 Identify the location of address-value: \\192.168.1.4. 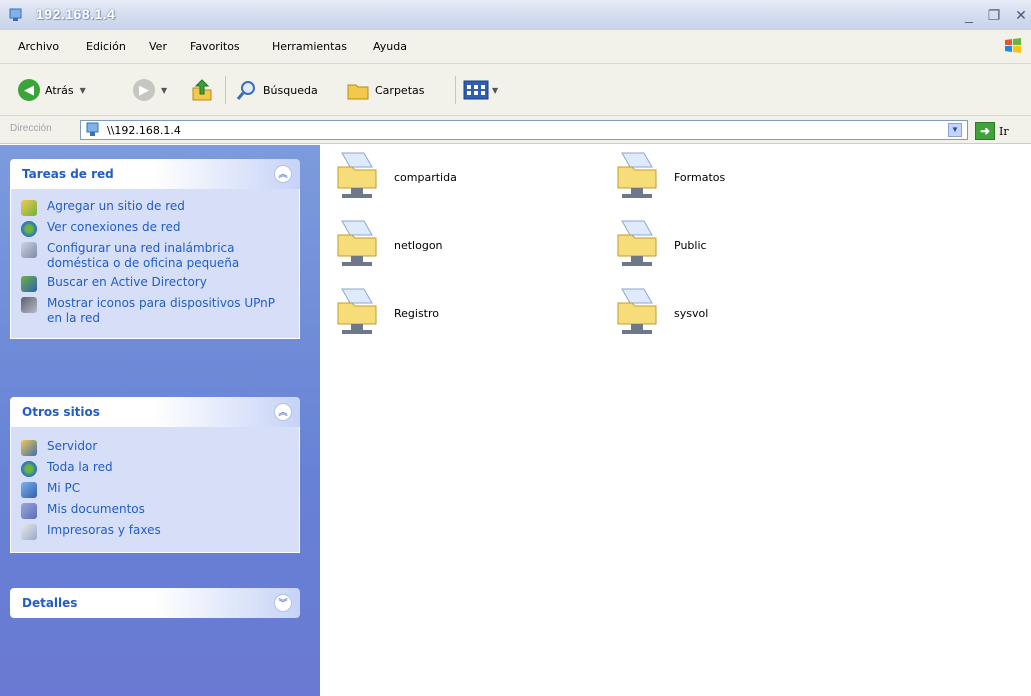
(144, 130).